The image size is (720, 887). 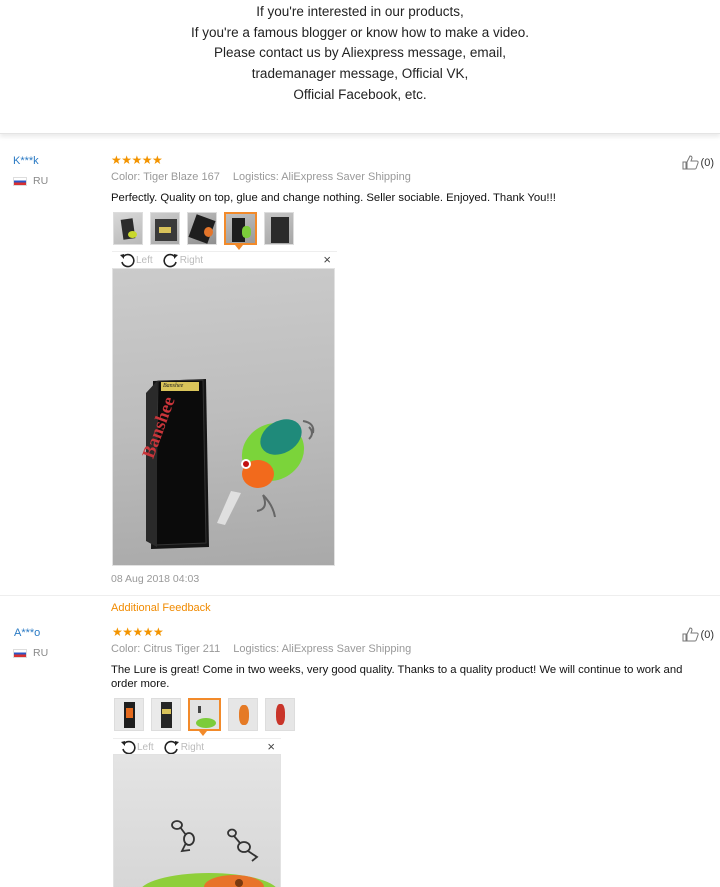 I want to click on reviewer-name: A***o, so click(x=27, y=633).